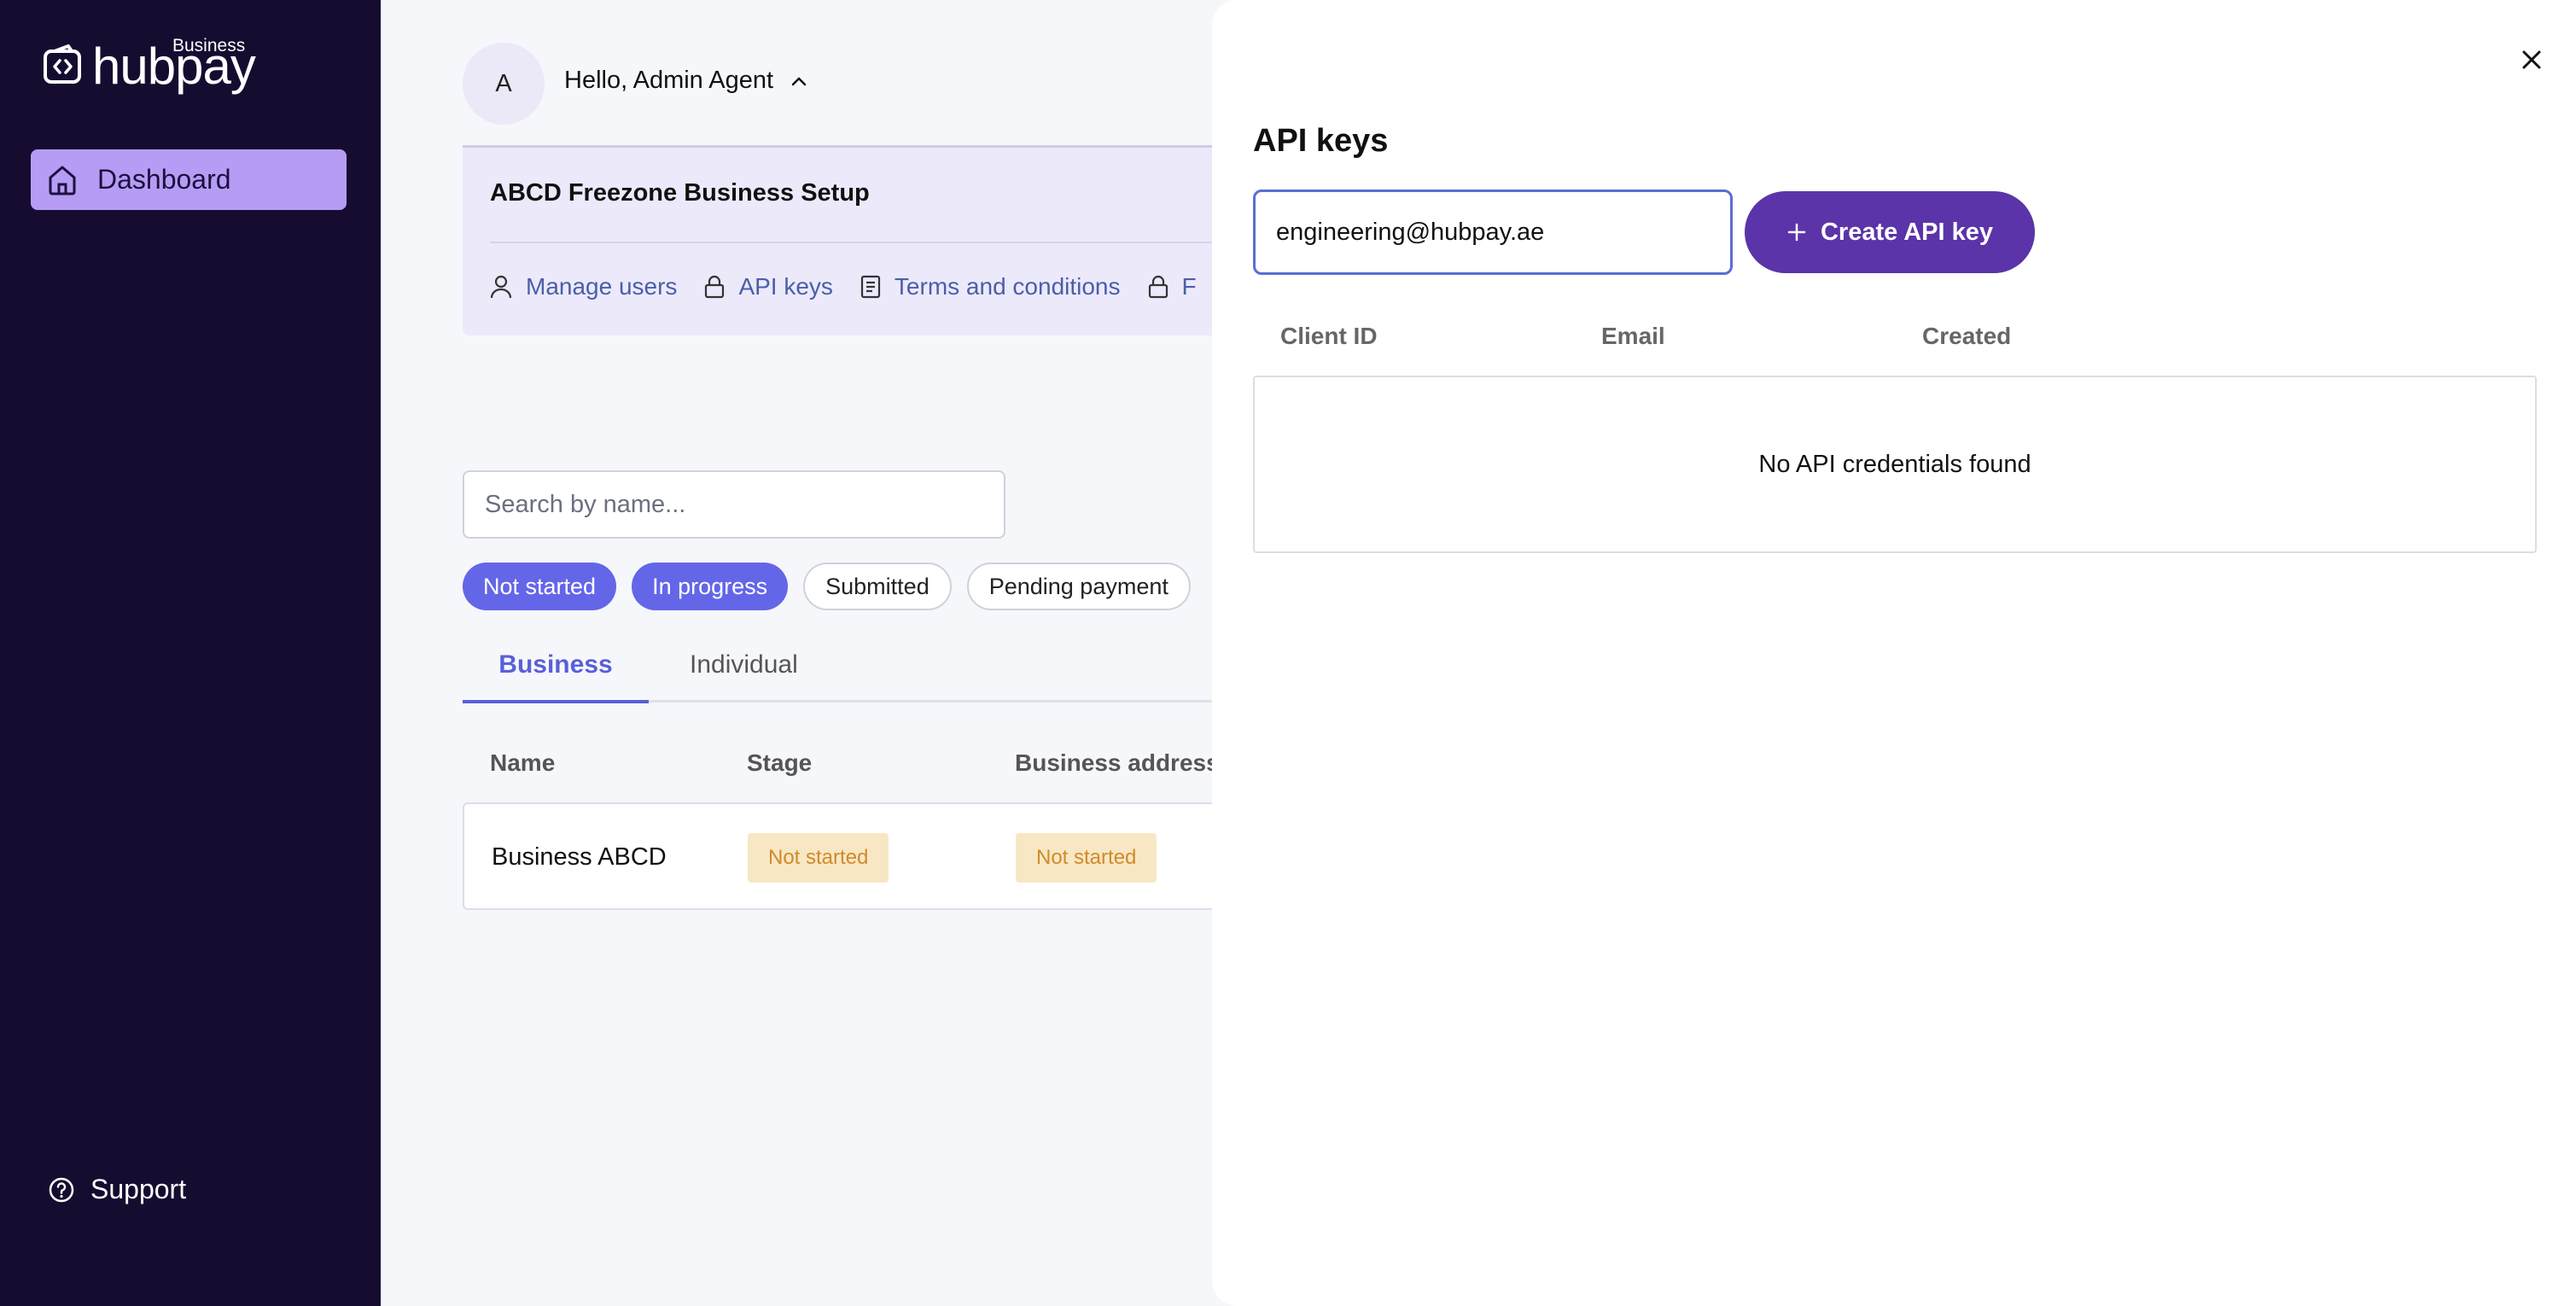 The image size is (2576, 1306). What do you see at coordinates (556, 676) in the screenshot?
I see `tab-business: Business` at bounding box center [556, 676].